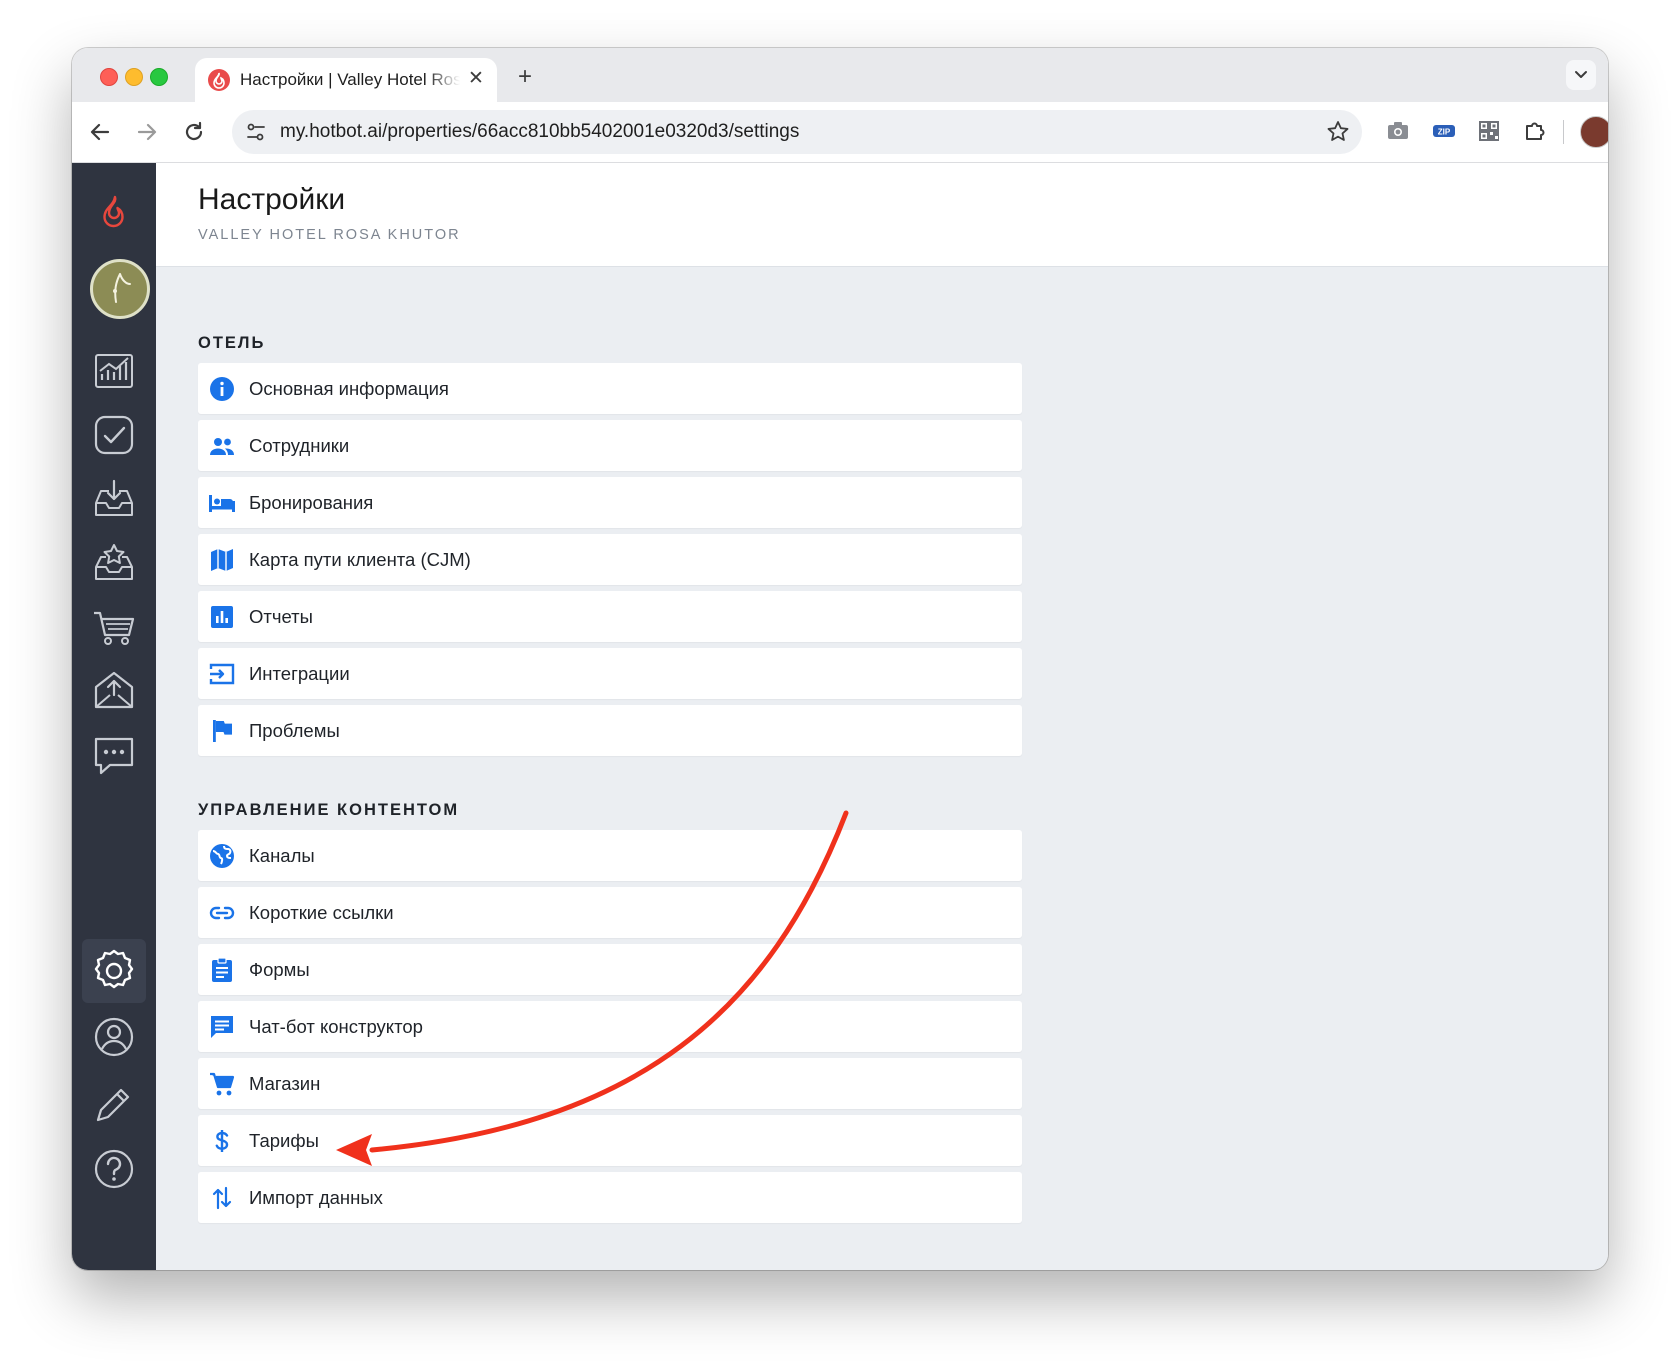  What do you see at coordinates (329, 235) in the screenshot?
I see `property-name: VALLEY HOTEL ROSA KHUTOR` at bounding box center [329, 235].